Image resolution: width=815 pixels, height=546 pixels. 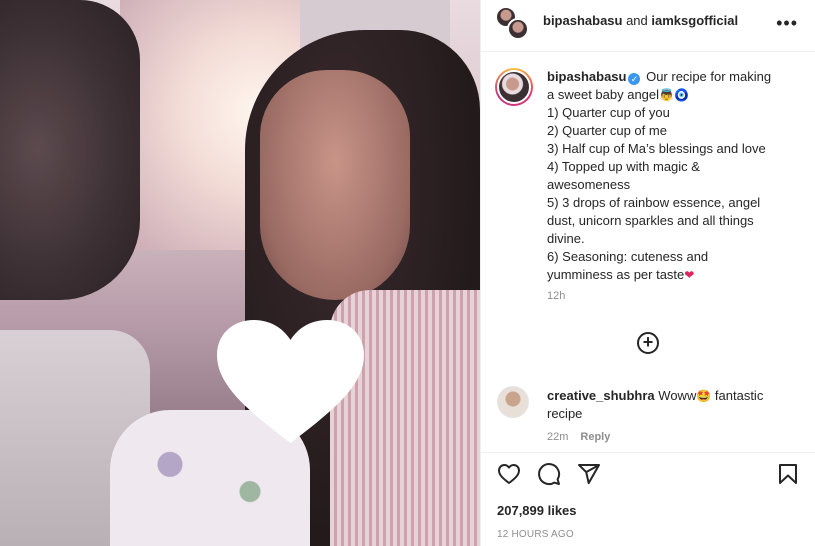 What do you see at coordinates (566, 238) in the screenshot?
I see `caption-line: divine.` at bounding box center [566, 238].